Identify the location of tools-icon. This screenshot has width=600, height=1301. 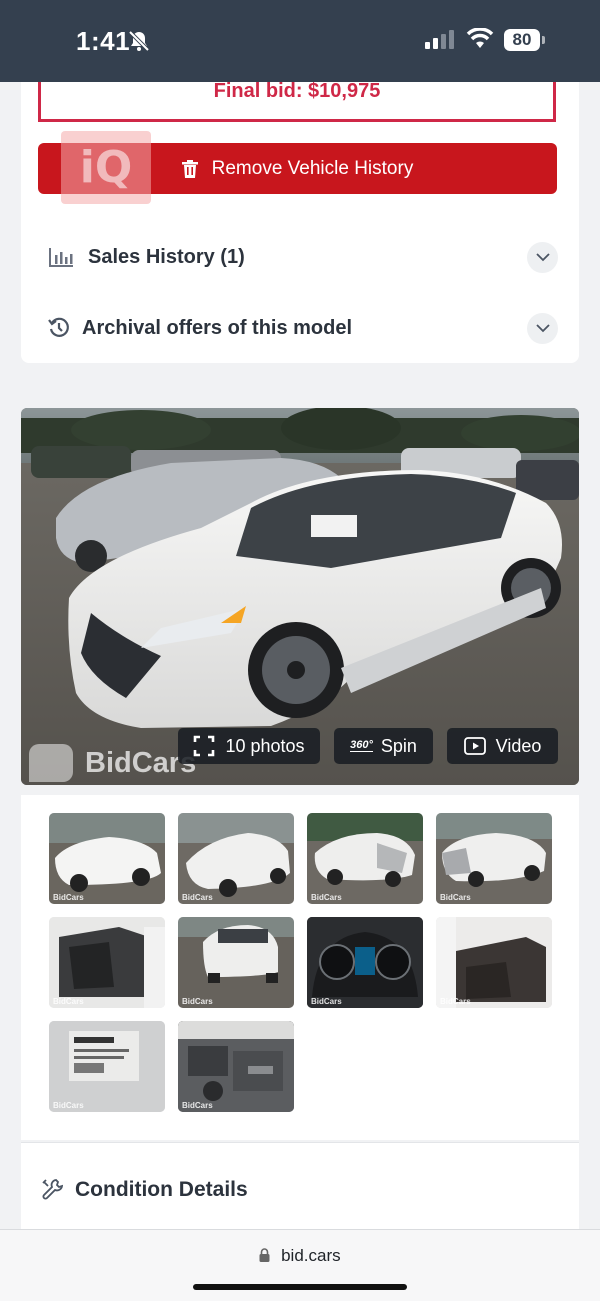
(53, 1189).